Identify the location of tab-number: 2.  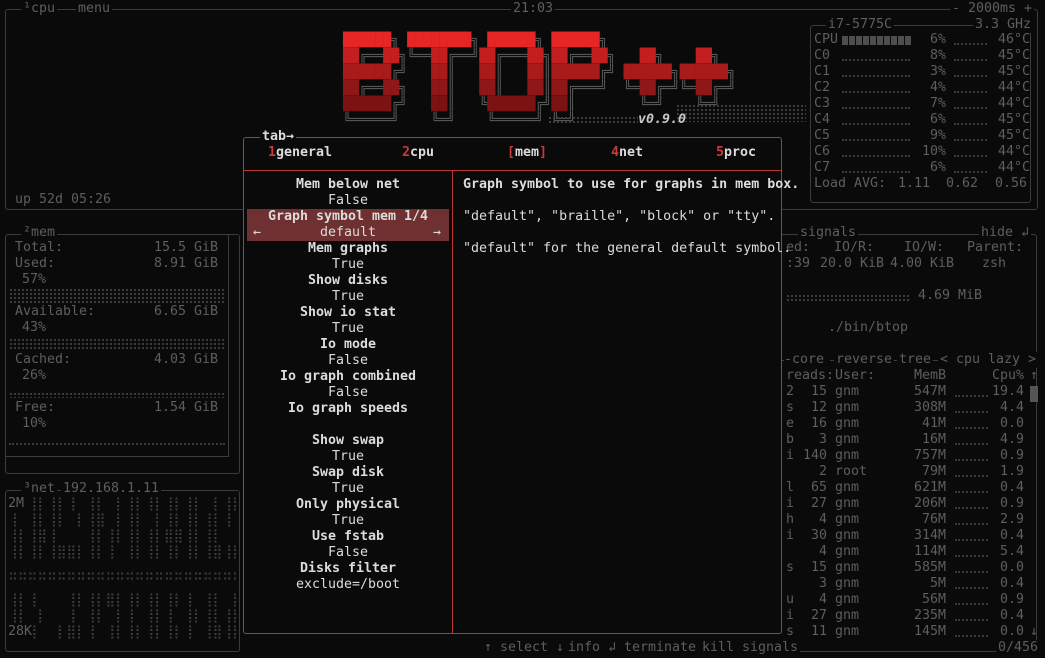
(406, 152).